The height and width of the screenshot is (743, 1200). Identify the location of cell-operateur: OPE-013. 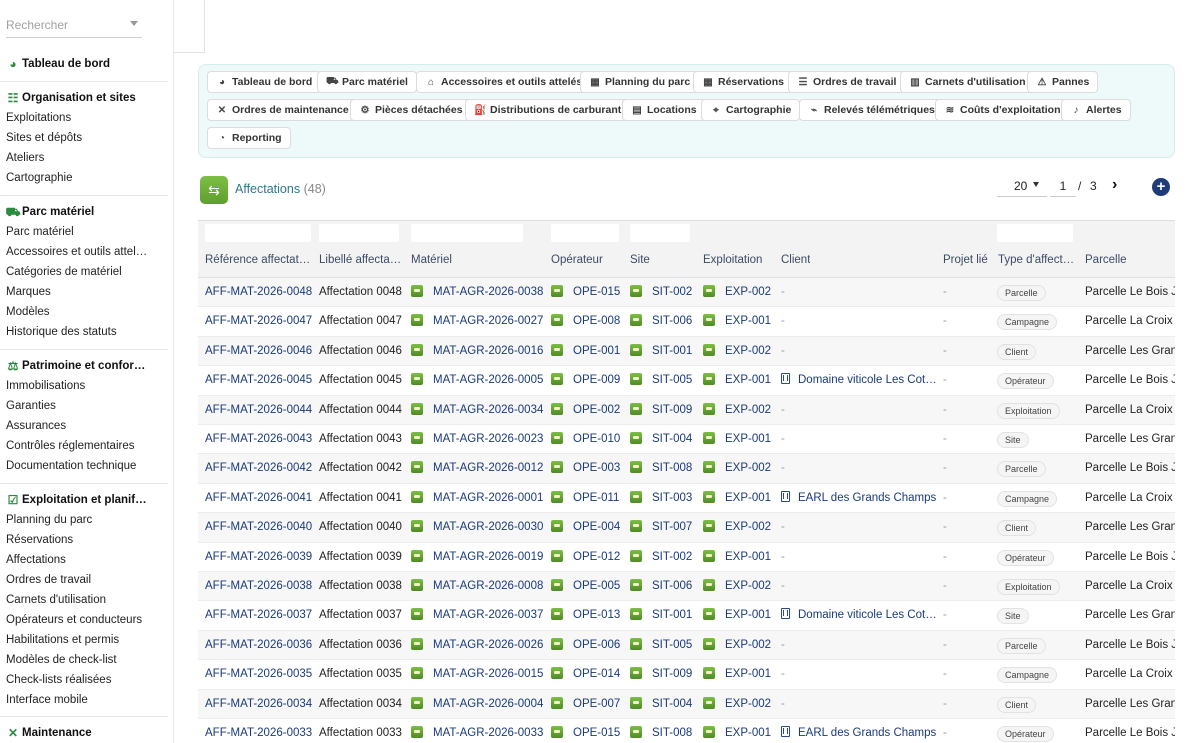
(589, 615).